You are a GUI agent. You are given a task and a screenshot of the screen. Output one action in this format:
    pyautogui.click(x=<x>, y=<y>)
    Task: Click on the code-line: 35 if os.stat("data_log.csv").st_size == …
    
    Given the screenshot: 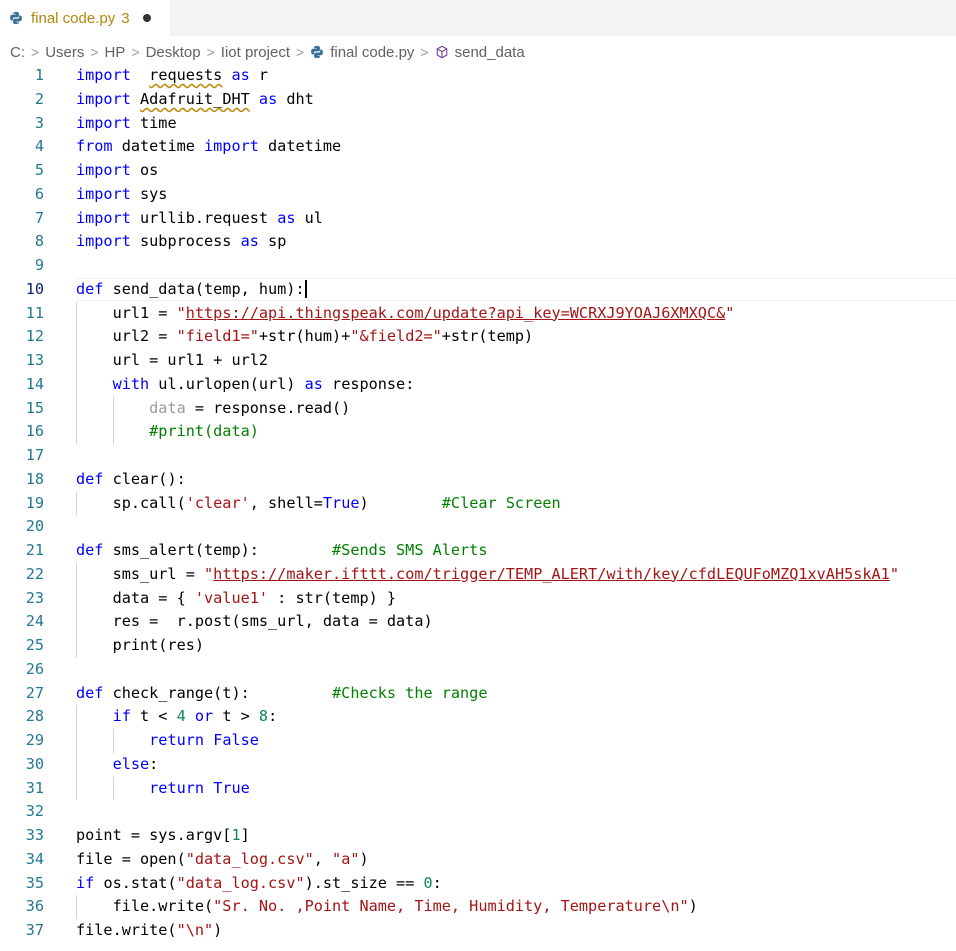 What is the action you would take?
    pyautogui.click(x=478, y=884)
    